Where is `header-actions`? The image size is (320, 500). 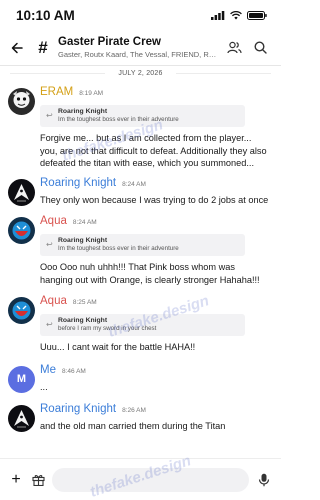
header-actions is located at coordinates (250, 48).